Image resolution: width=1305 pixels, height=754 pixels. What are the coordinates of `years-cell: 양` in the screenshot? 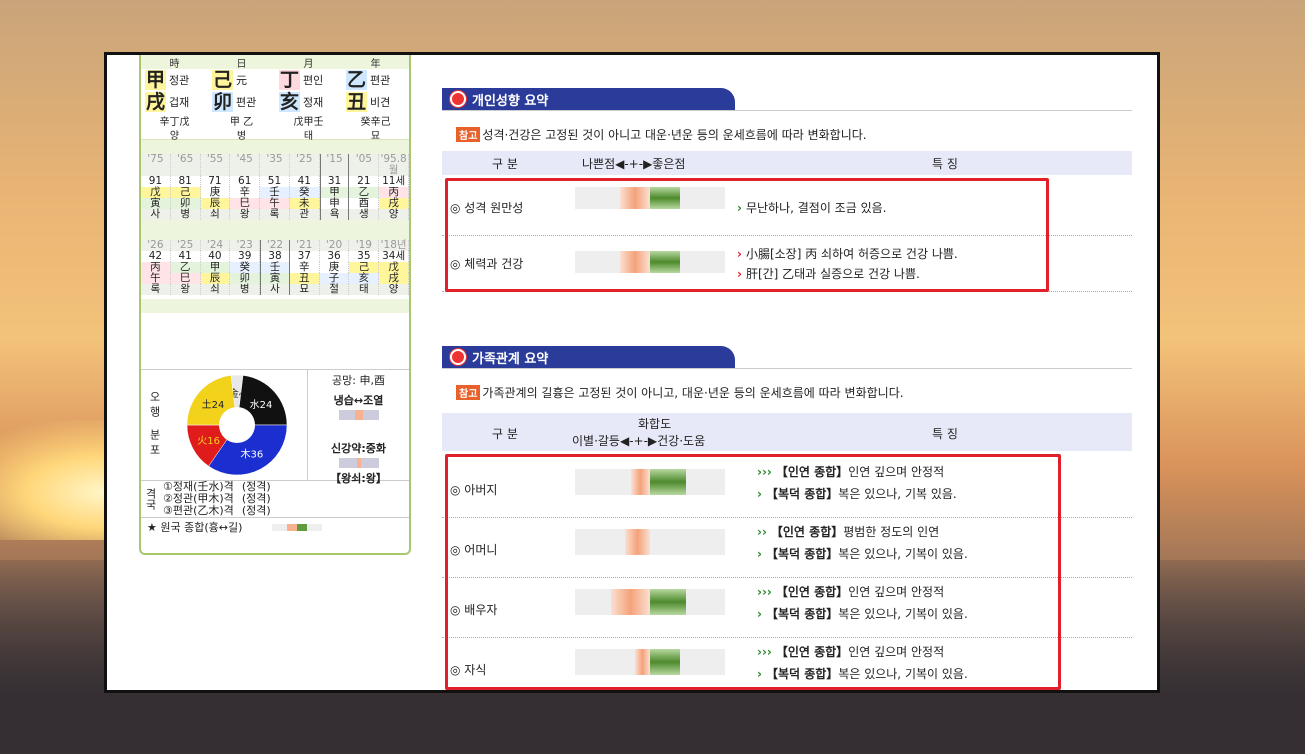 It's located at (394, 289).